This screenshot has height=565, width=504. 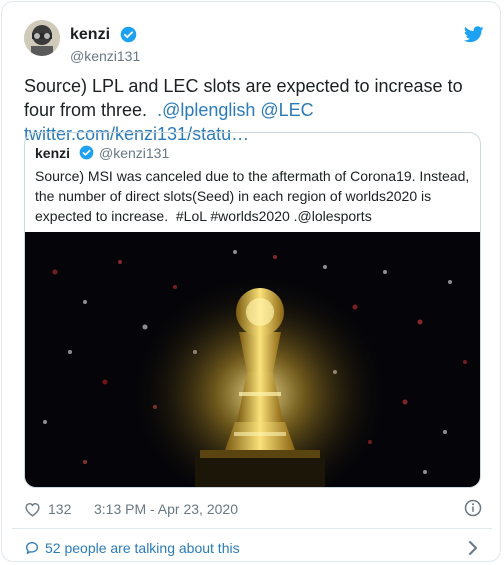 I want to click on quoted-hashtags: #LoL #worlds2020, so click(x=232, y=216).